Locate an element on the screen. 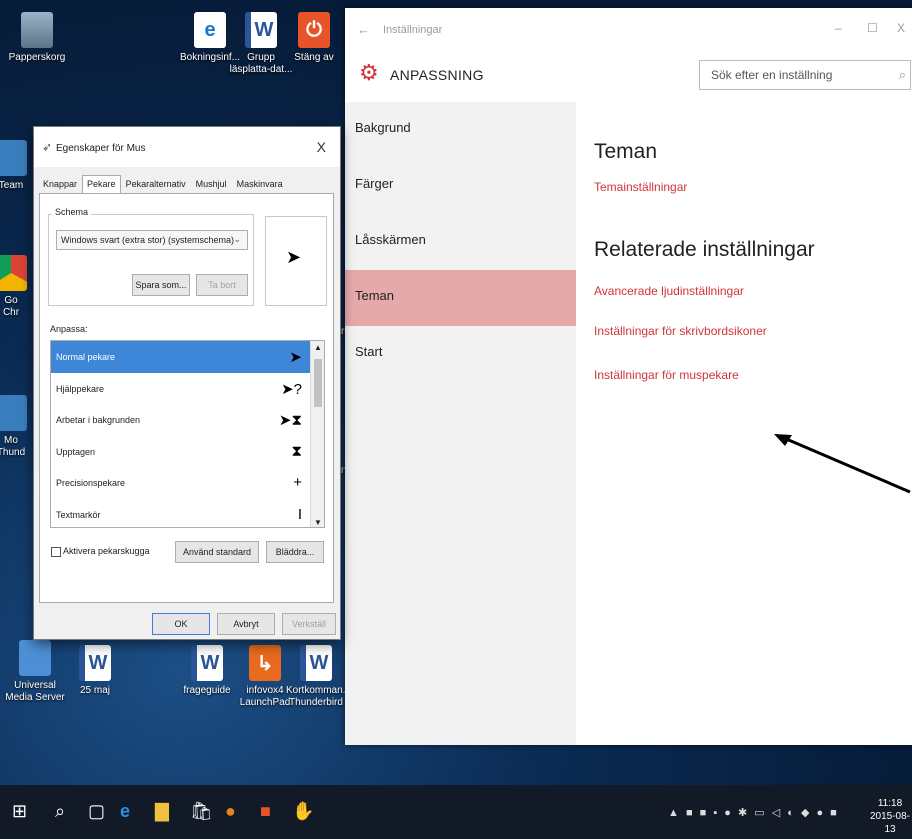 Image resolution: width=912 pixels, height=839 pixels. chevron-down-icon: ⌄ is located at coordinates (237, 239).